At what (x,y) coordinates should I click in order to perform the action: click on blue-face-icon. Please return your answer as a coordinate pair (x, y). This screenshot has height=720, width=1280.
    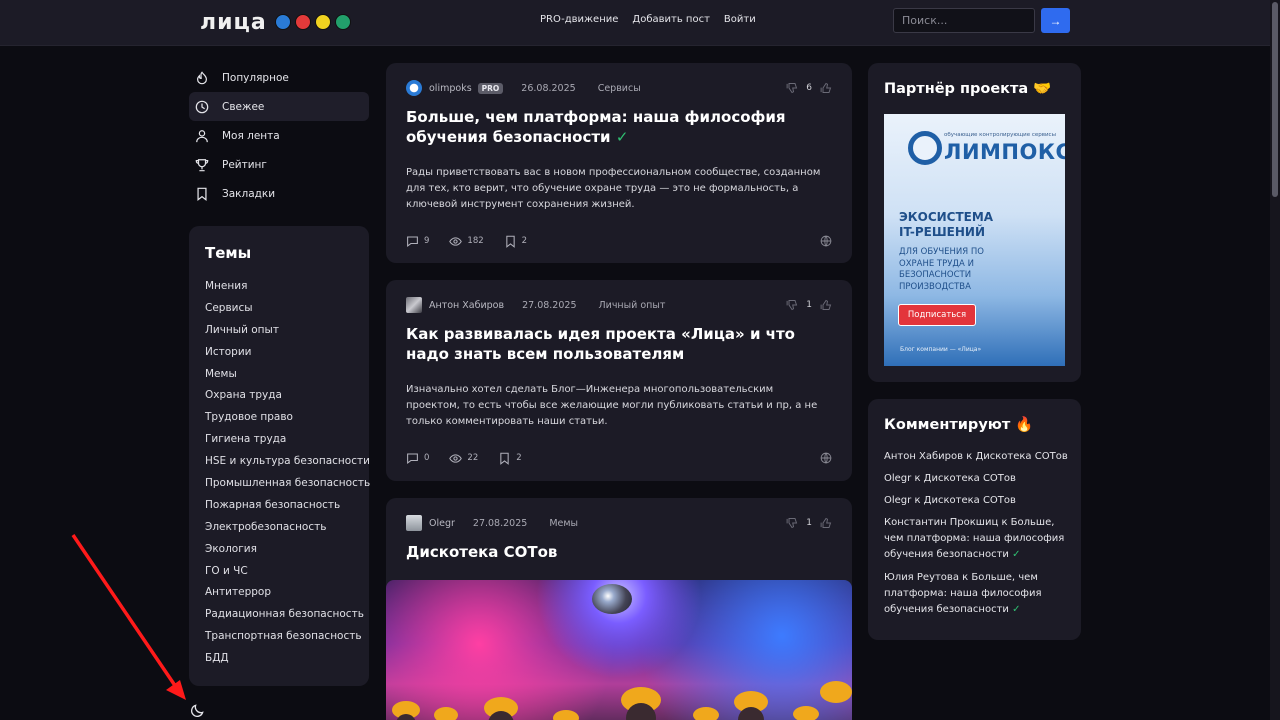
    Looking at the image, I should click on (282, 22).